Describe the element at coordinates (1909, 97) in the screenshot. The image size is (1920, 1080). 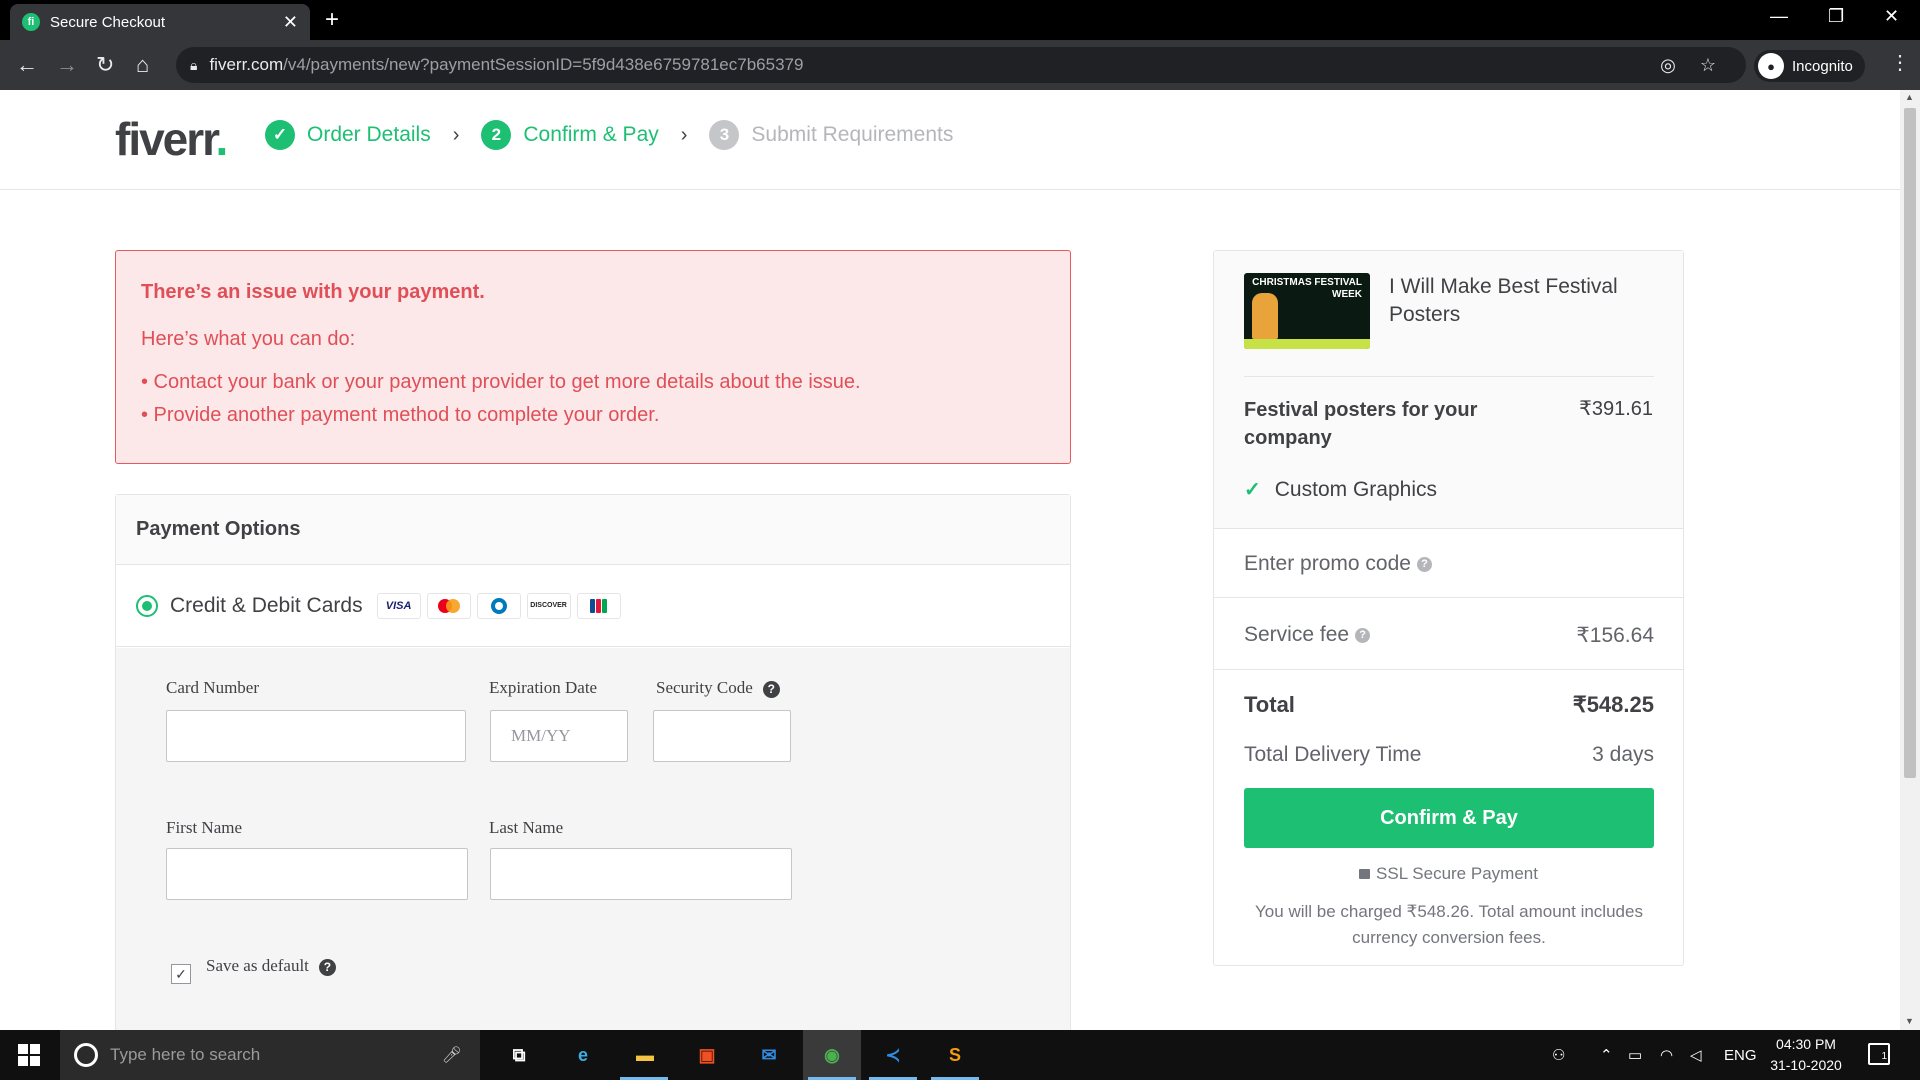
I see `scroll-up-icon: ▲` at that location.